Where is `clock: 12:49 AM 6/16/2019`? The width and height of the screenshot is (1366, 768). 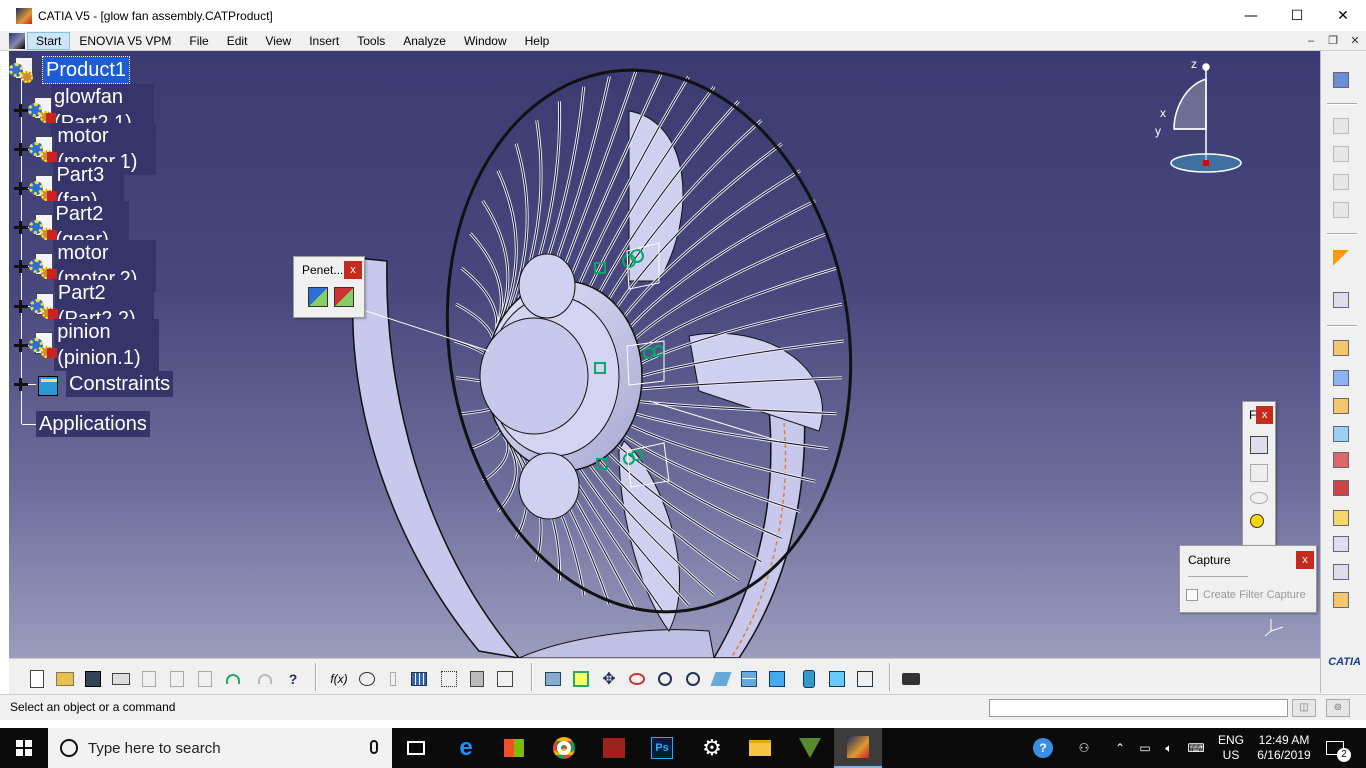
clock: 12:49 AM 6/16/2019 is located at coordinates (1284, 748).